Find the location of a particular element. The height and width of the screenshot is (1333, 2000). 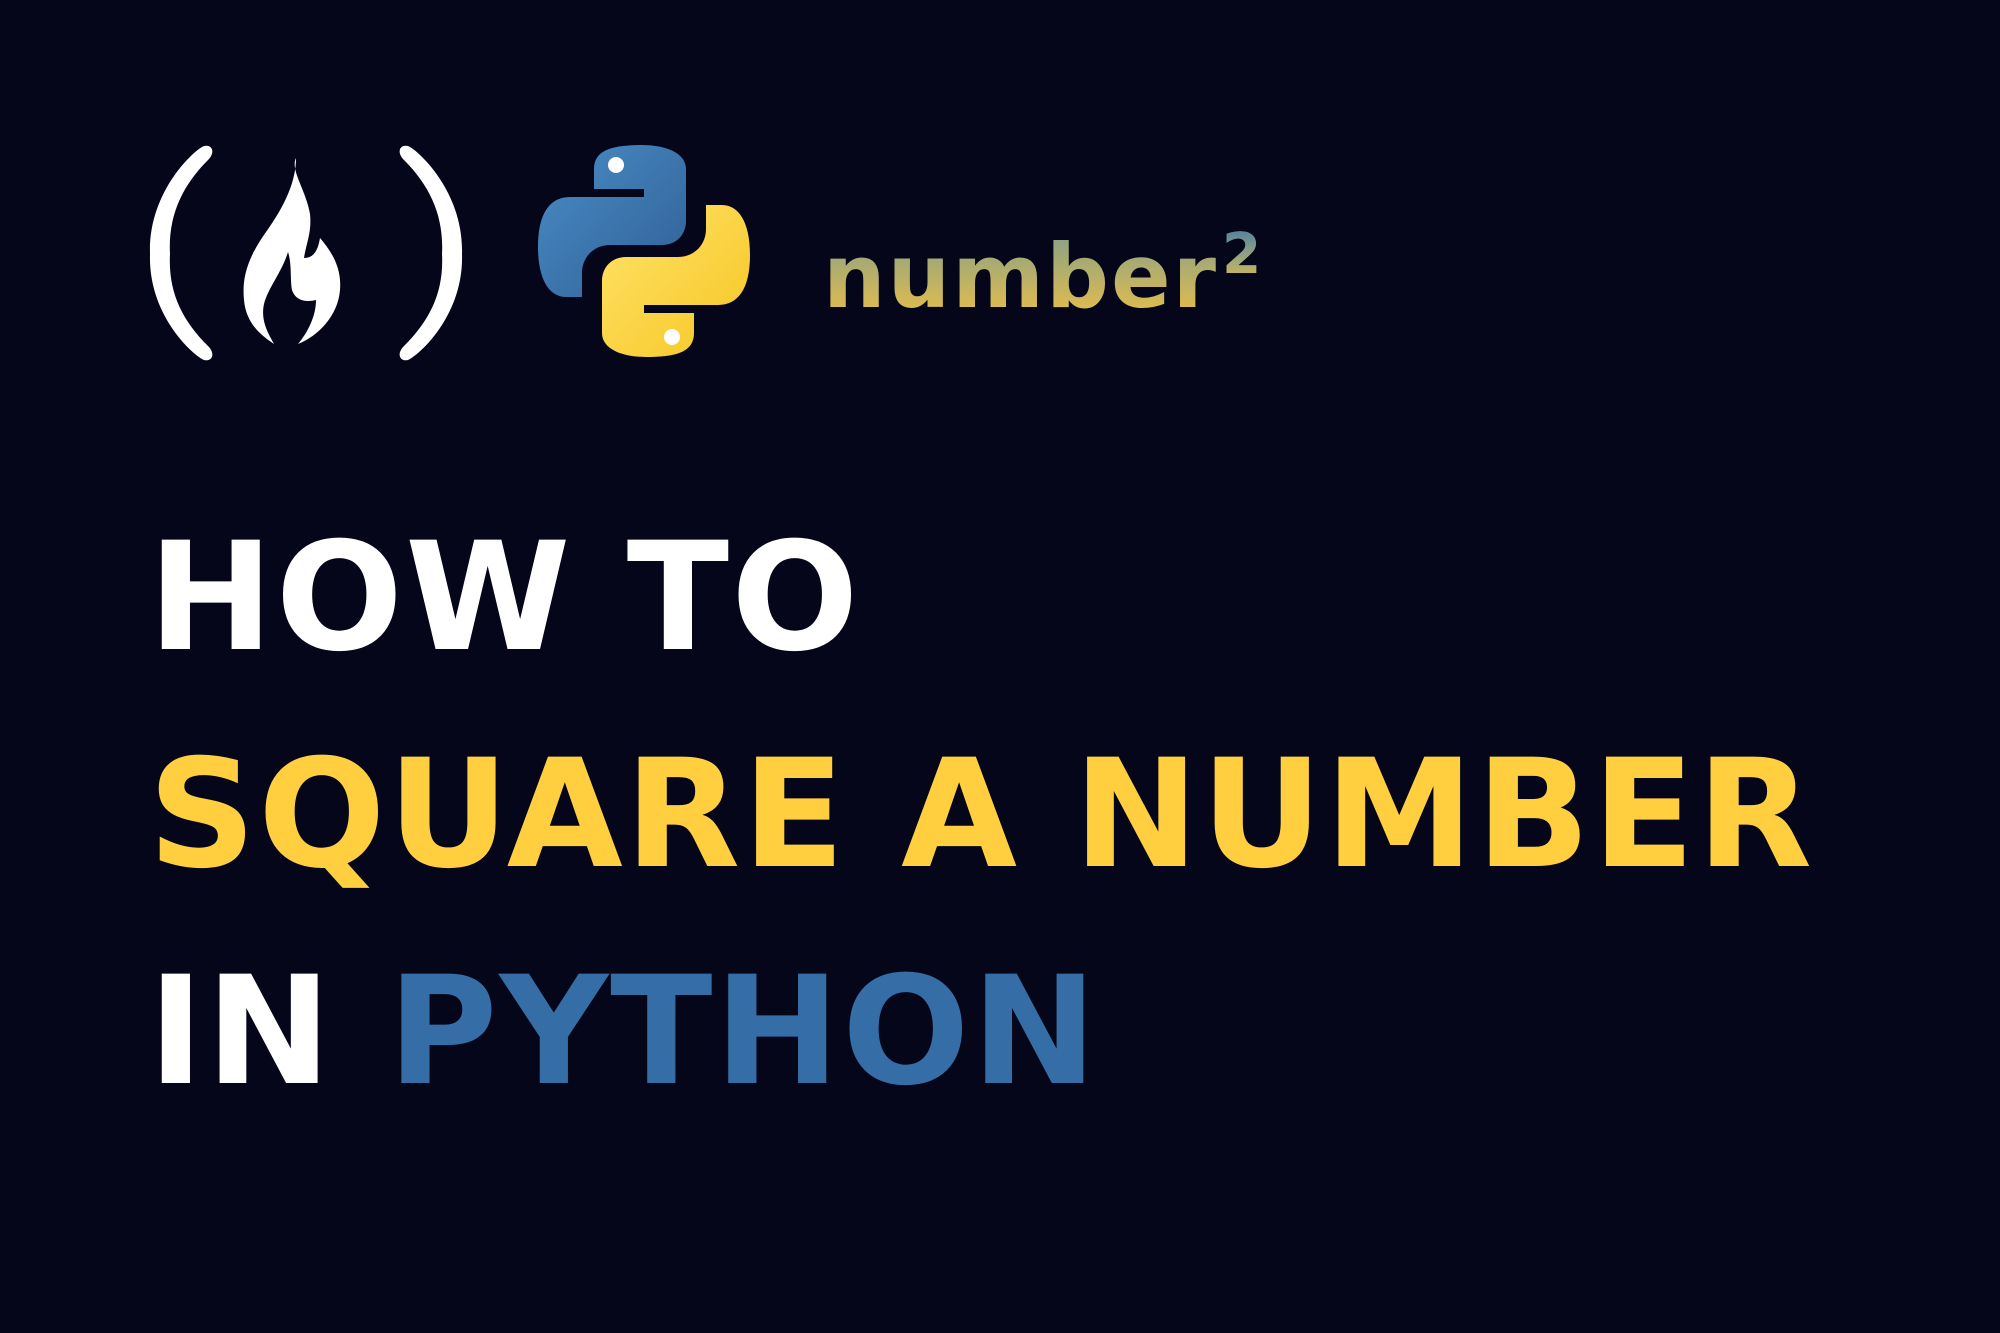

headline-line-1: HOW TO is located at coordinates (504, 598).